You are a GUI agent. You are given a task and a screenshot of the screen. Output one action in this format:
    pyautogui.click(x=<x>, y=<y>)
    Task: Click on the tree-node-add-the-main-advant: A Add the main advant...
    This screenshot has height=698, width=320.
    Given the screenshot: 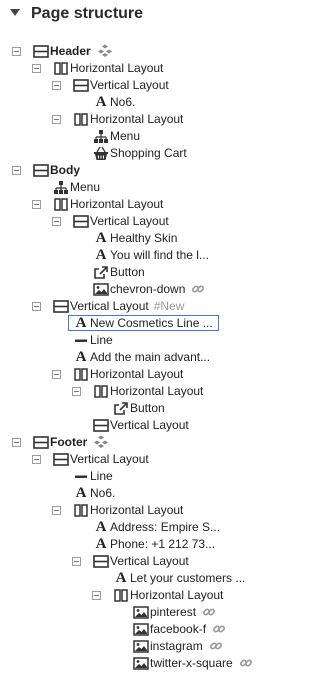 What is the action you would take?
    pyautogui.click(x=146, y=357)
    